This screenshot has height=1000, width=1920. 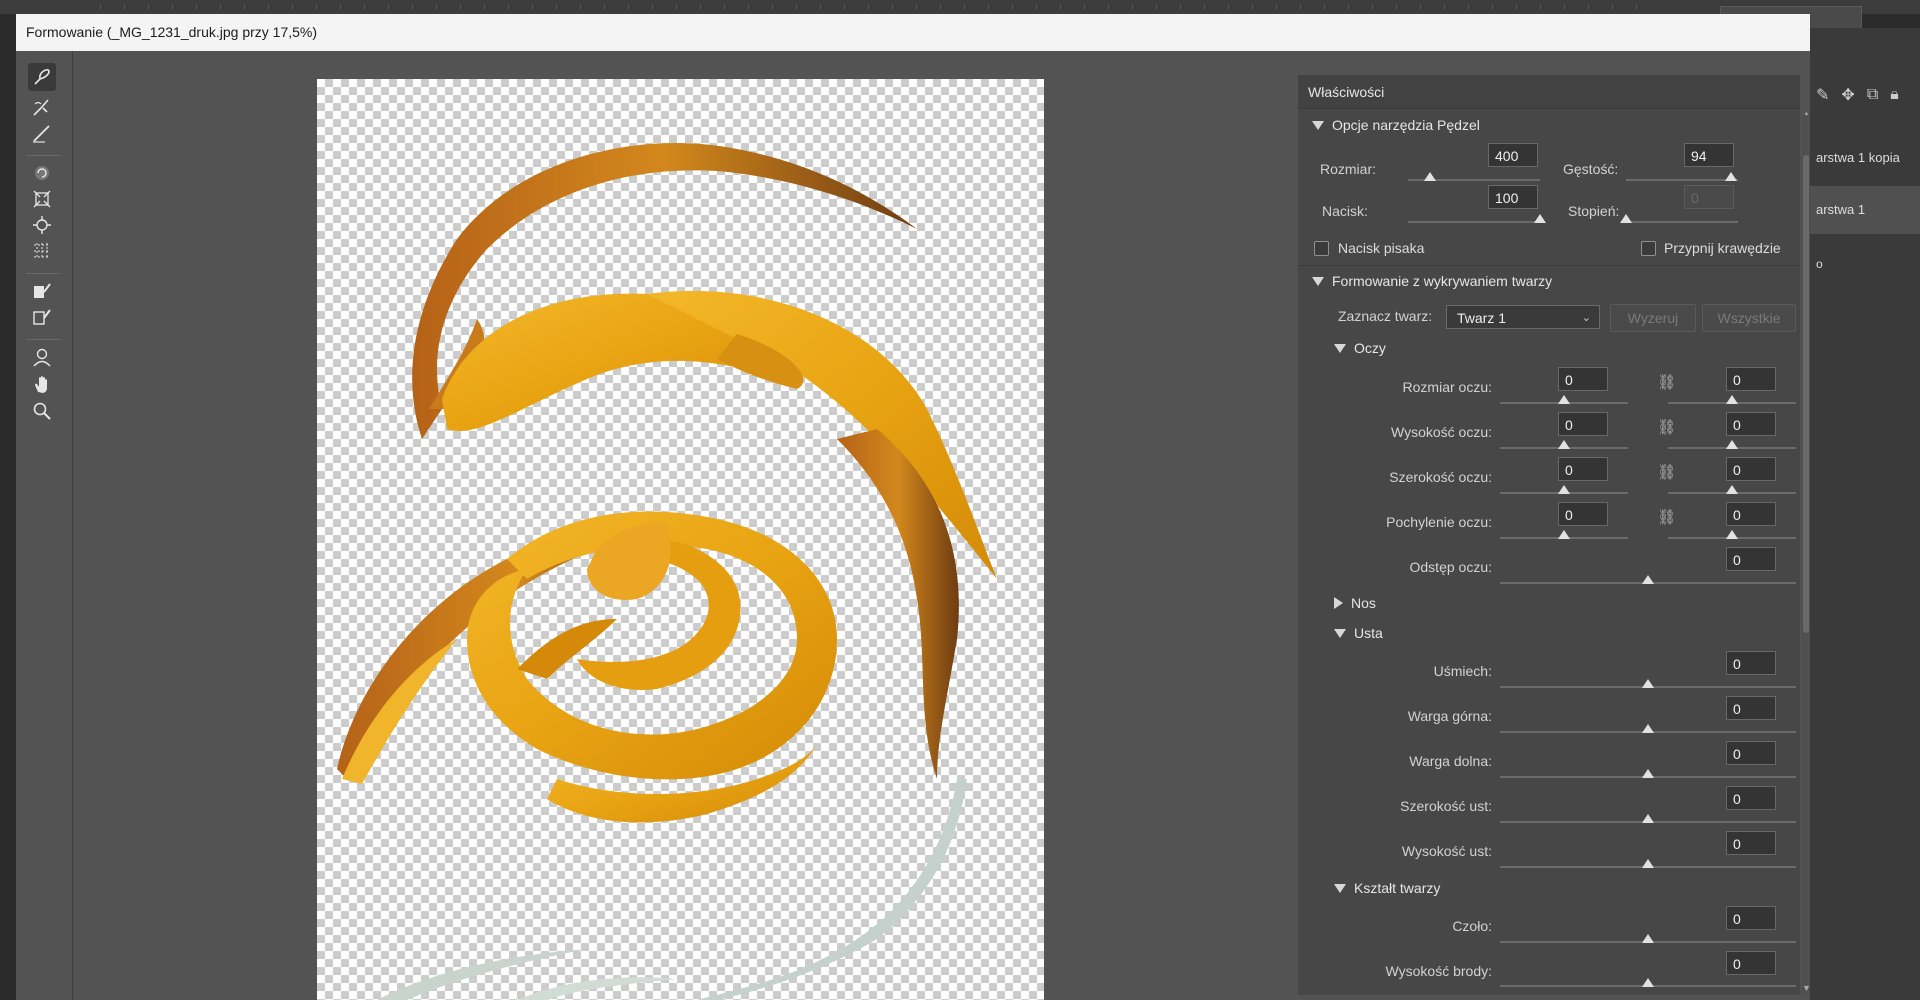 What do you see at coordinates (1432, 281) in the screenshot?
I see `face-aware-section: Formowanie z wykrywaniem twarzy` at bounding box center [1432, 281].